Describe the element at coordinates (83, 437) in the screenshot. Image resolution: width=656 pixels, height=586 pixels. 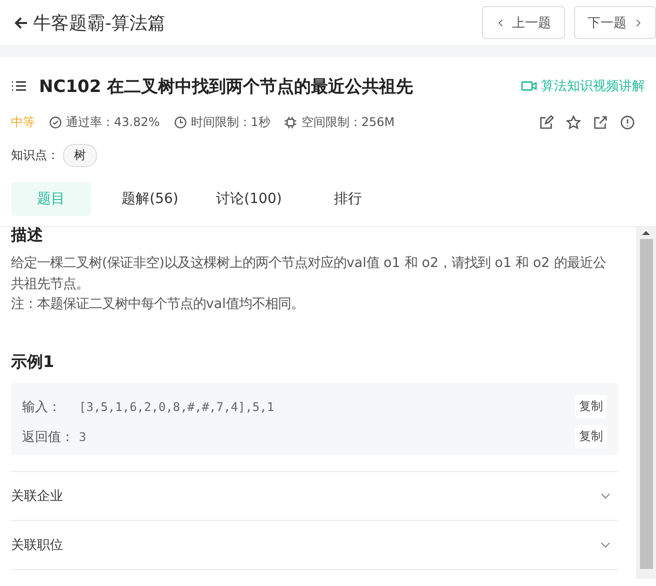
I see `example-value: 3` at that location.